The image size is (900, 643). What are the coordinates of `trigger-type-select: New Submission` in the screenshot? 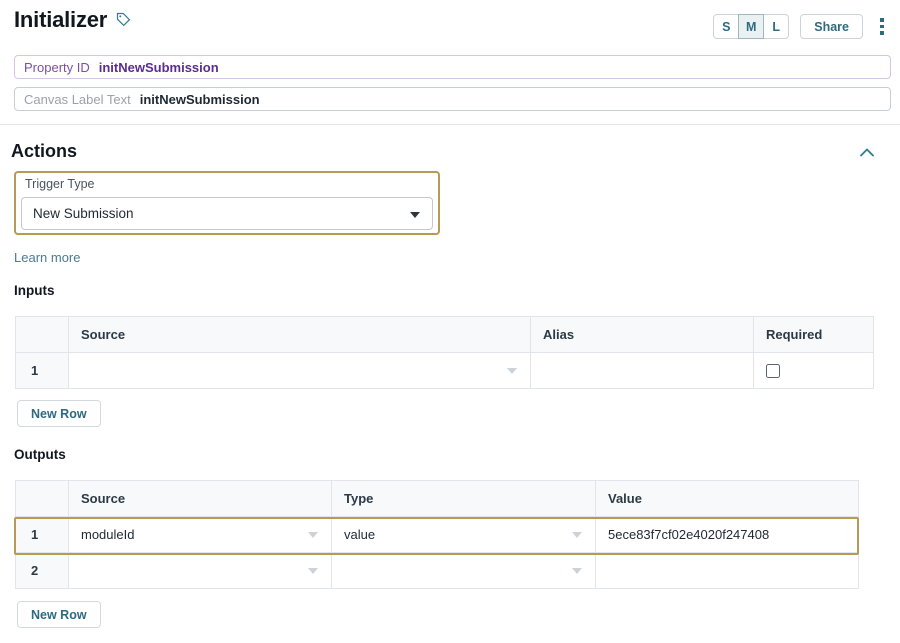 It's located at (227, 213).